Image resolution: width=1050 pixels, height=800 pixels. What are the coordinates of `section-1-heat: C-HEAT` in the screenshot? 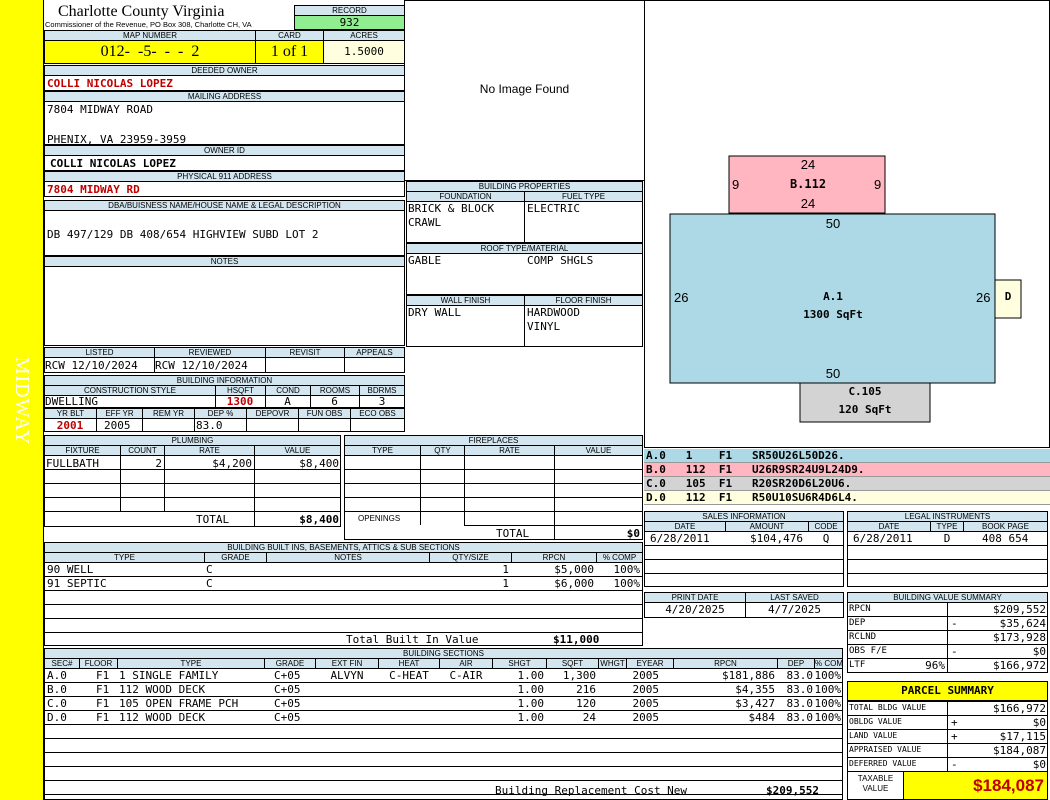 It's located at (409, 675).